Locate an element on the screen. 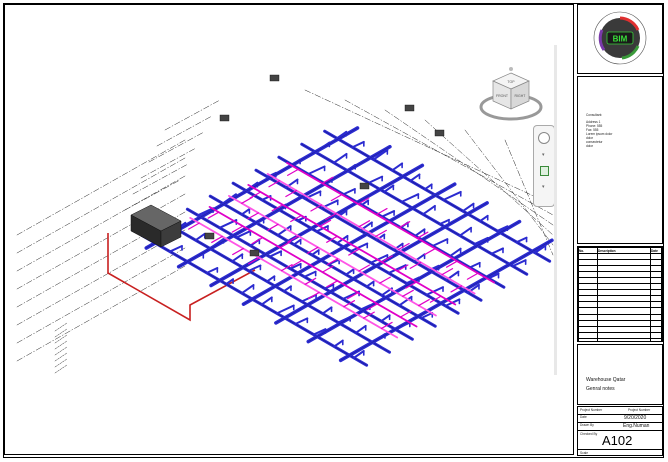  project-number-label: Project Number is located at coordinates (591, 410).